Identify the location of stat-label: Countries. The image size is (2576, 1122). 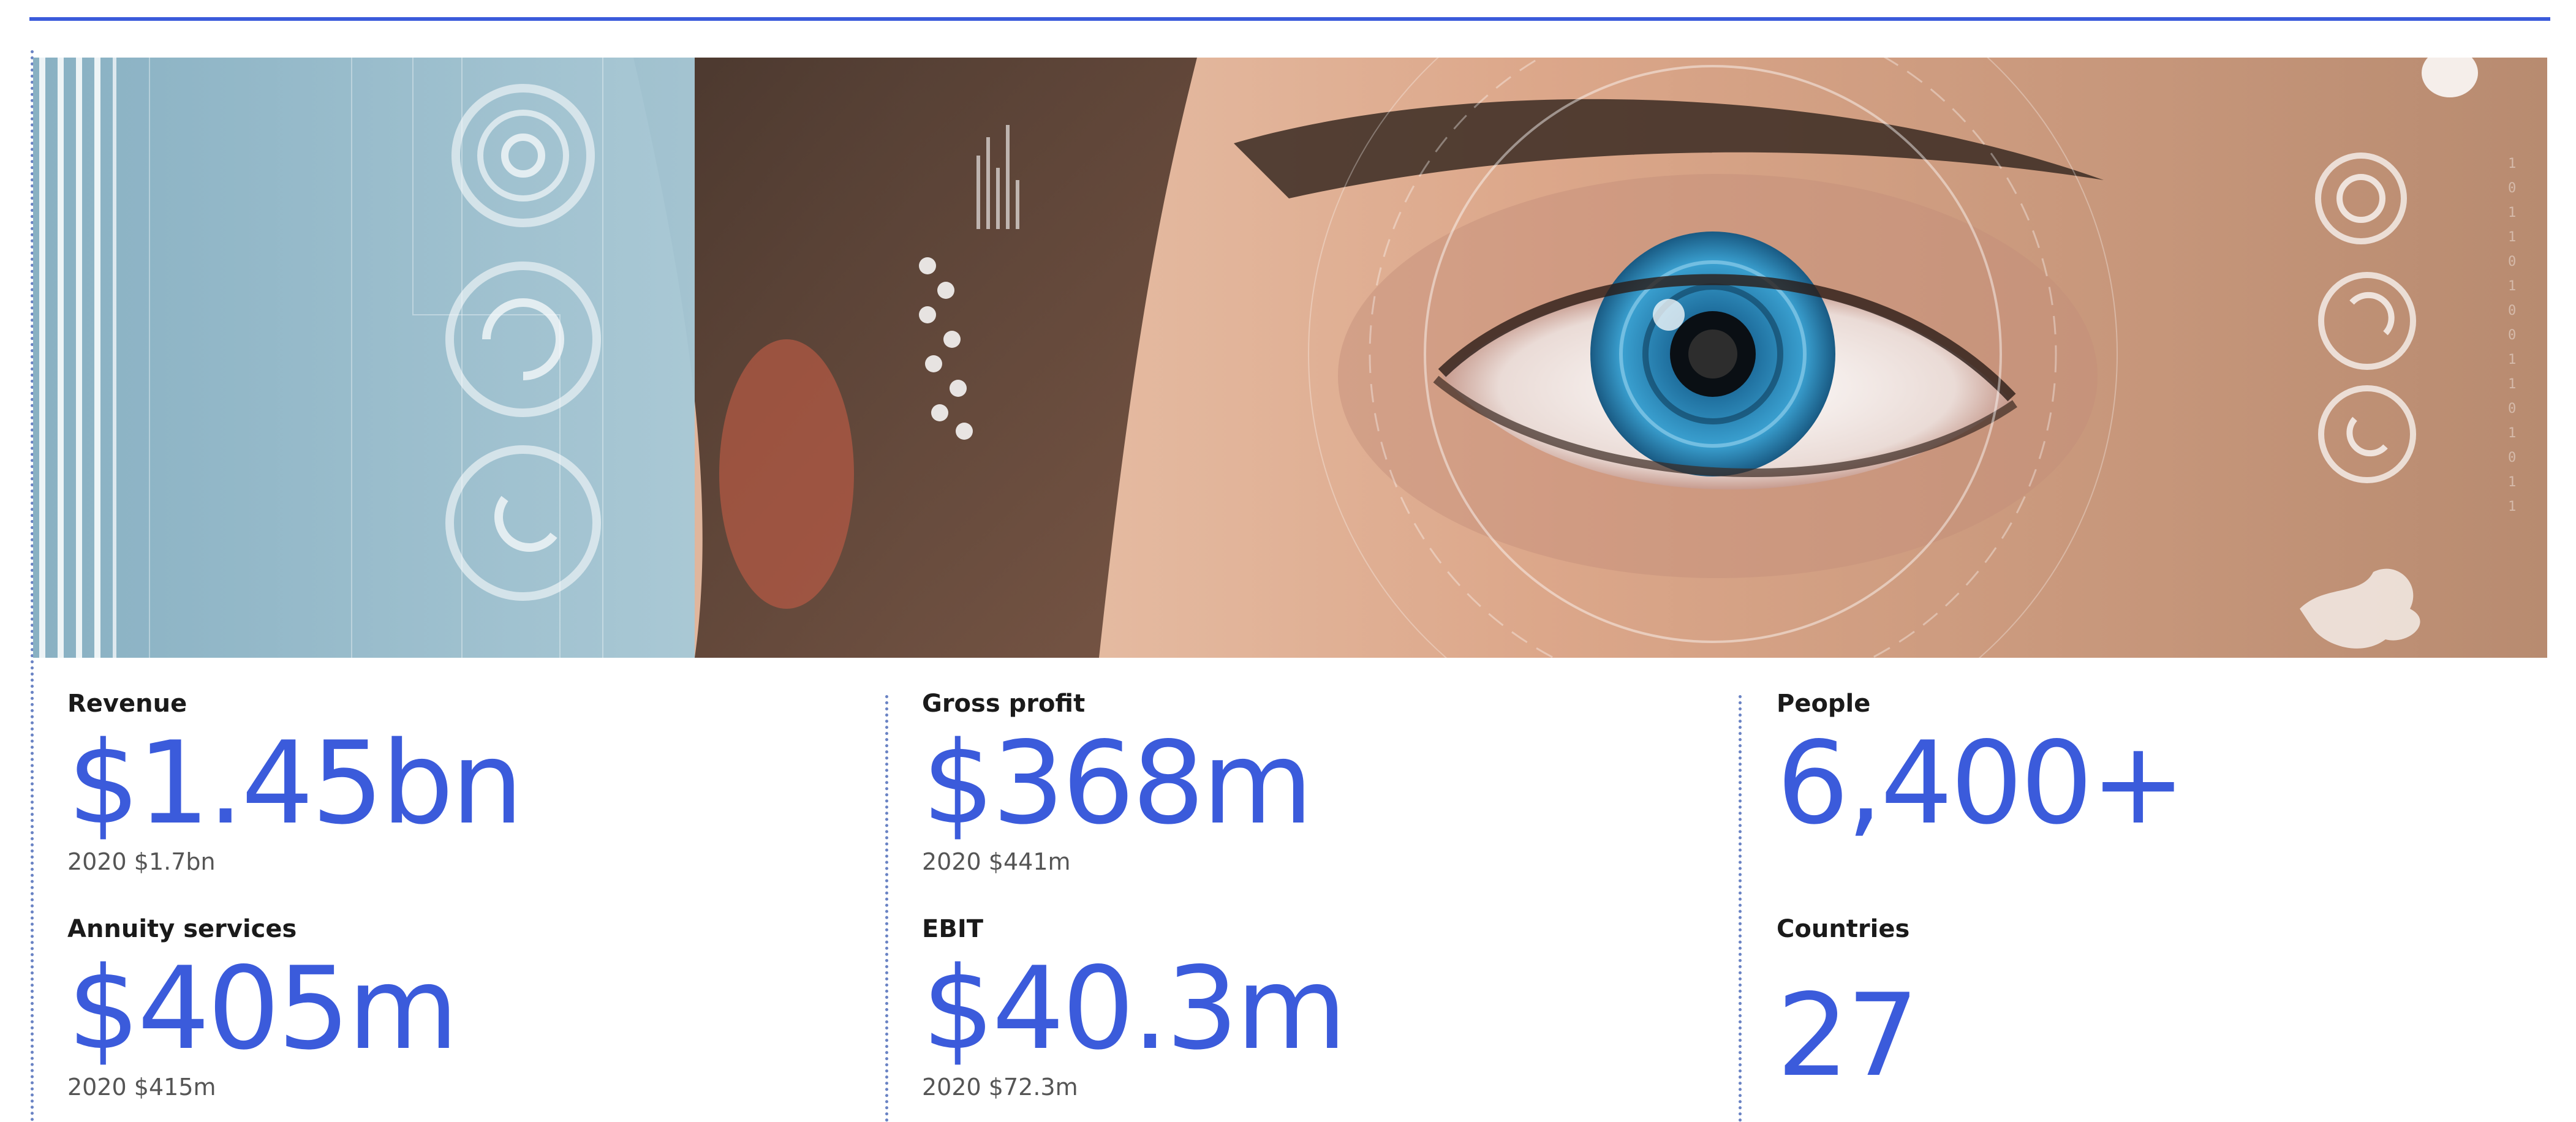
(1843, 929).